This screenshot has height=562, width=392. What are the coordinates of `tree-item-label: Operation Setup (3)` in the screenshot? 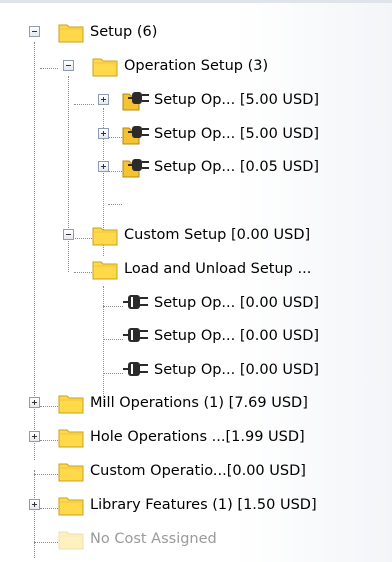 It's located at (196, 66).